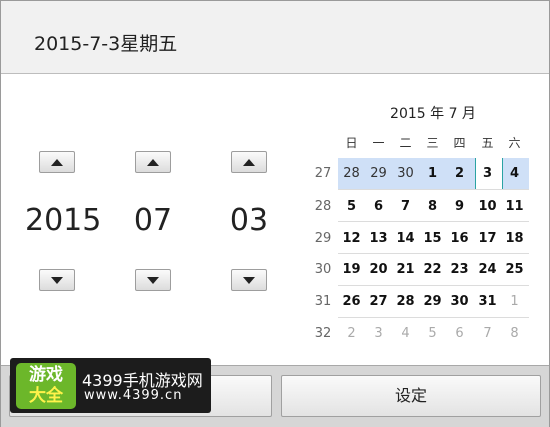  Describe the element at coordinates (378, 333) in the screenshot. I see `calendar-day-next-month: 3` at that location.